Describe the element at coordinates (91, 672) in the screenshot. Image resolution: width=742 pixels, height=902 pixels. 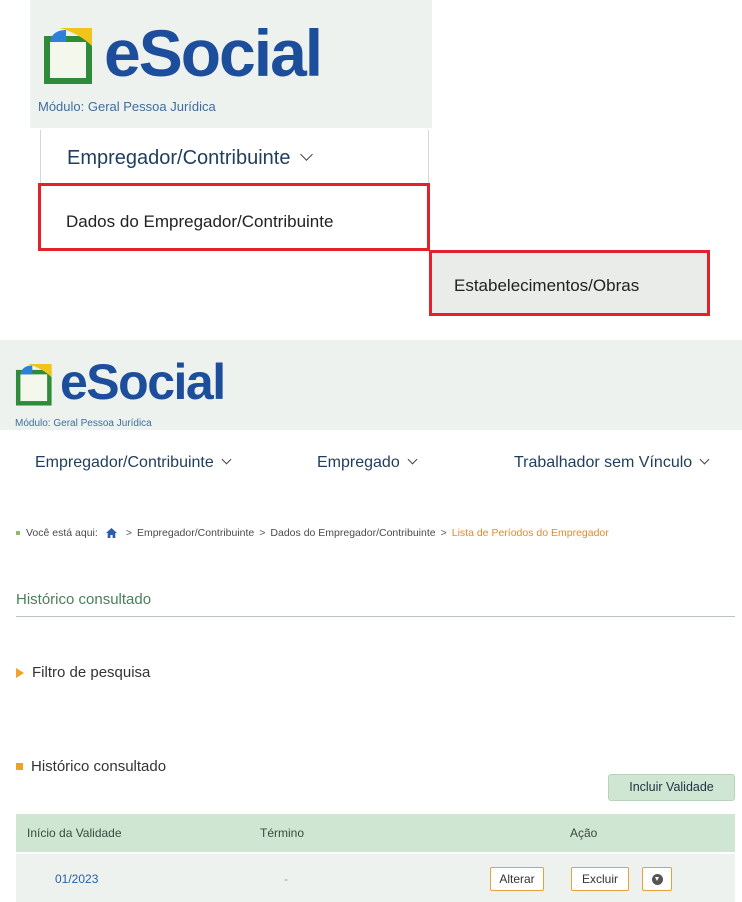
I see `filter-label: Filtro de pesquisa` at that location.